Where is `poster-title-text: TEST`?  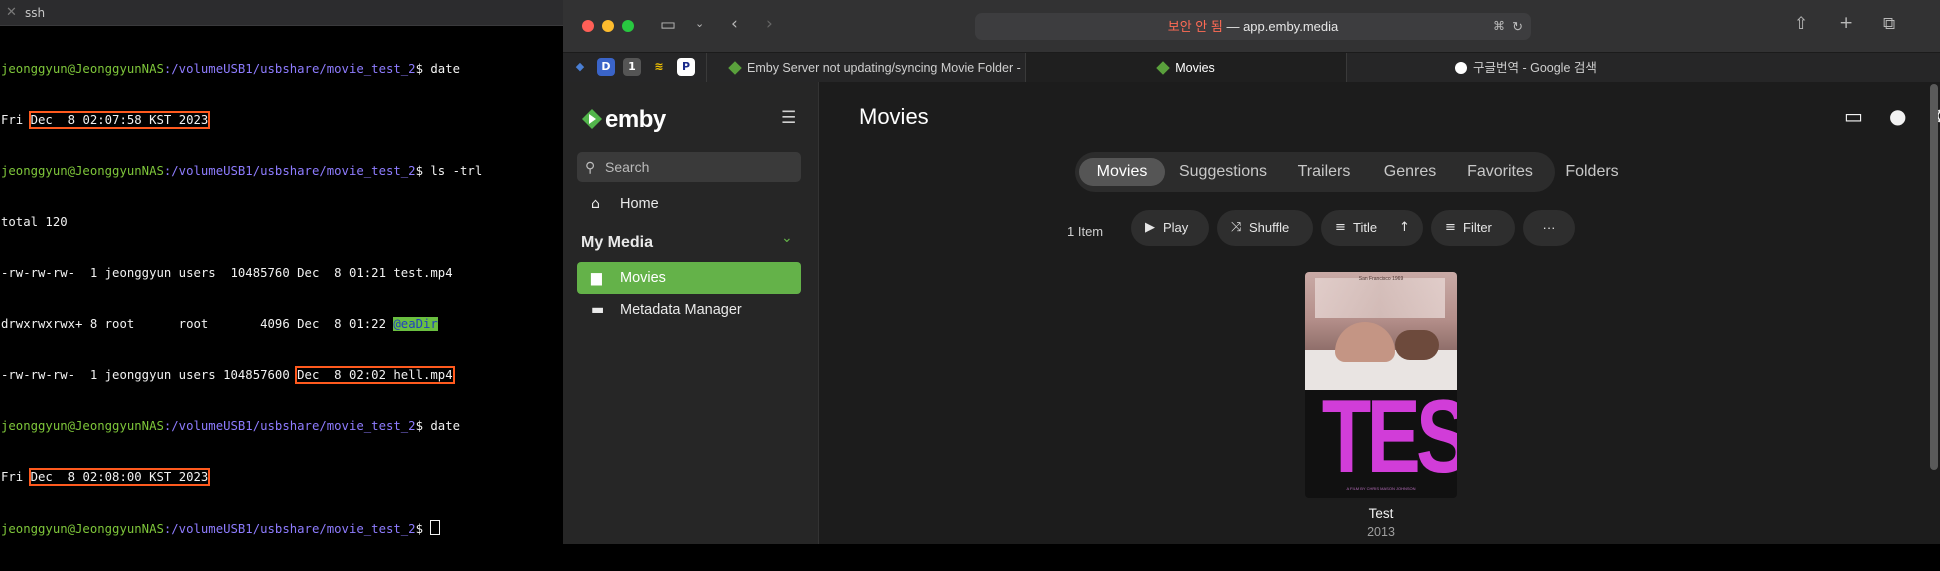
poster-title-text: TEST is located at coordinates (1389, 437).